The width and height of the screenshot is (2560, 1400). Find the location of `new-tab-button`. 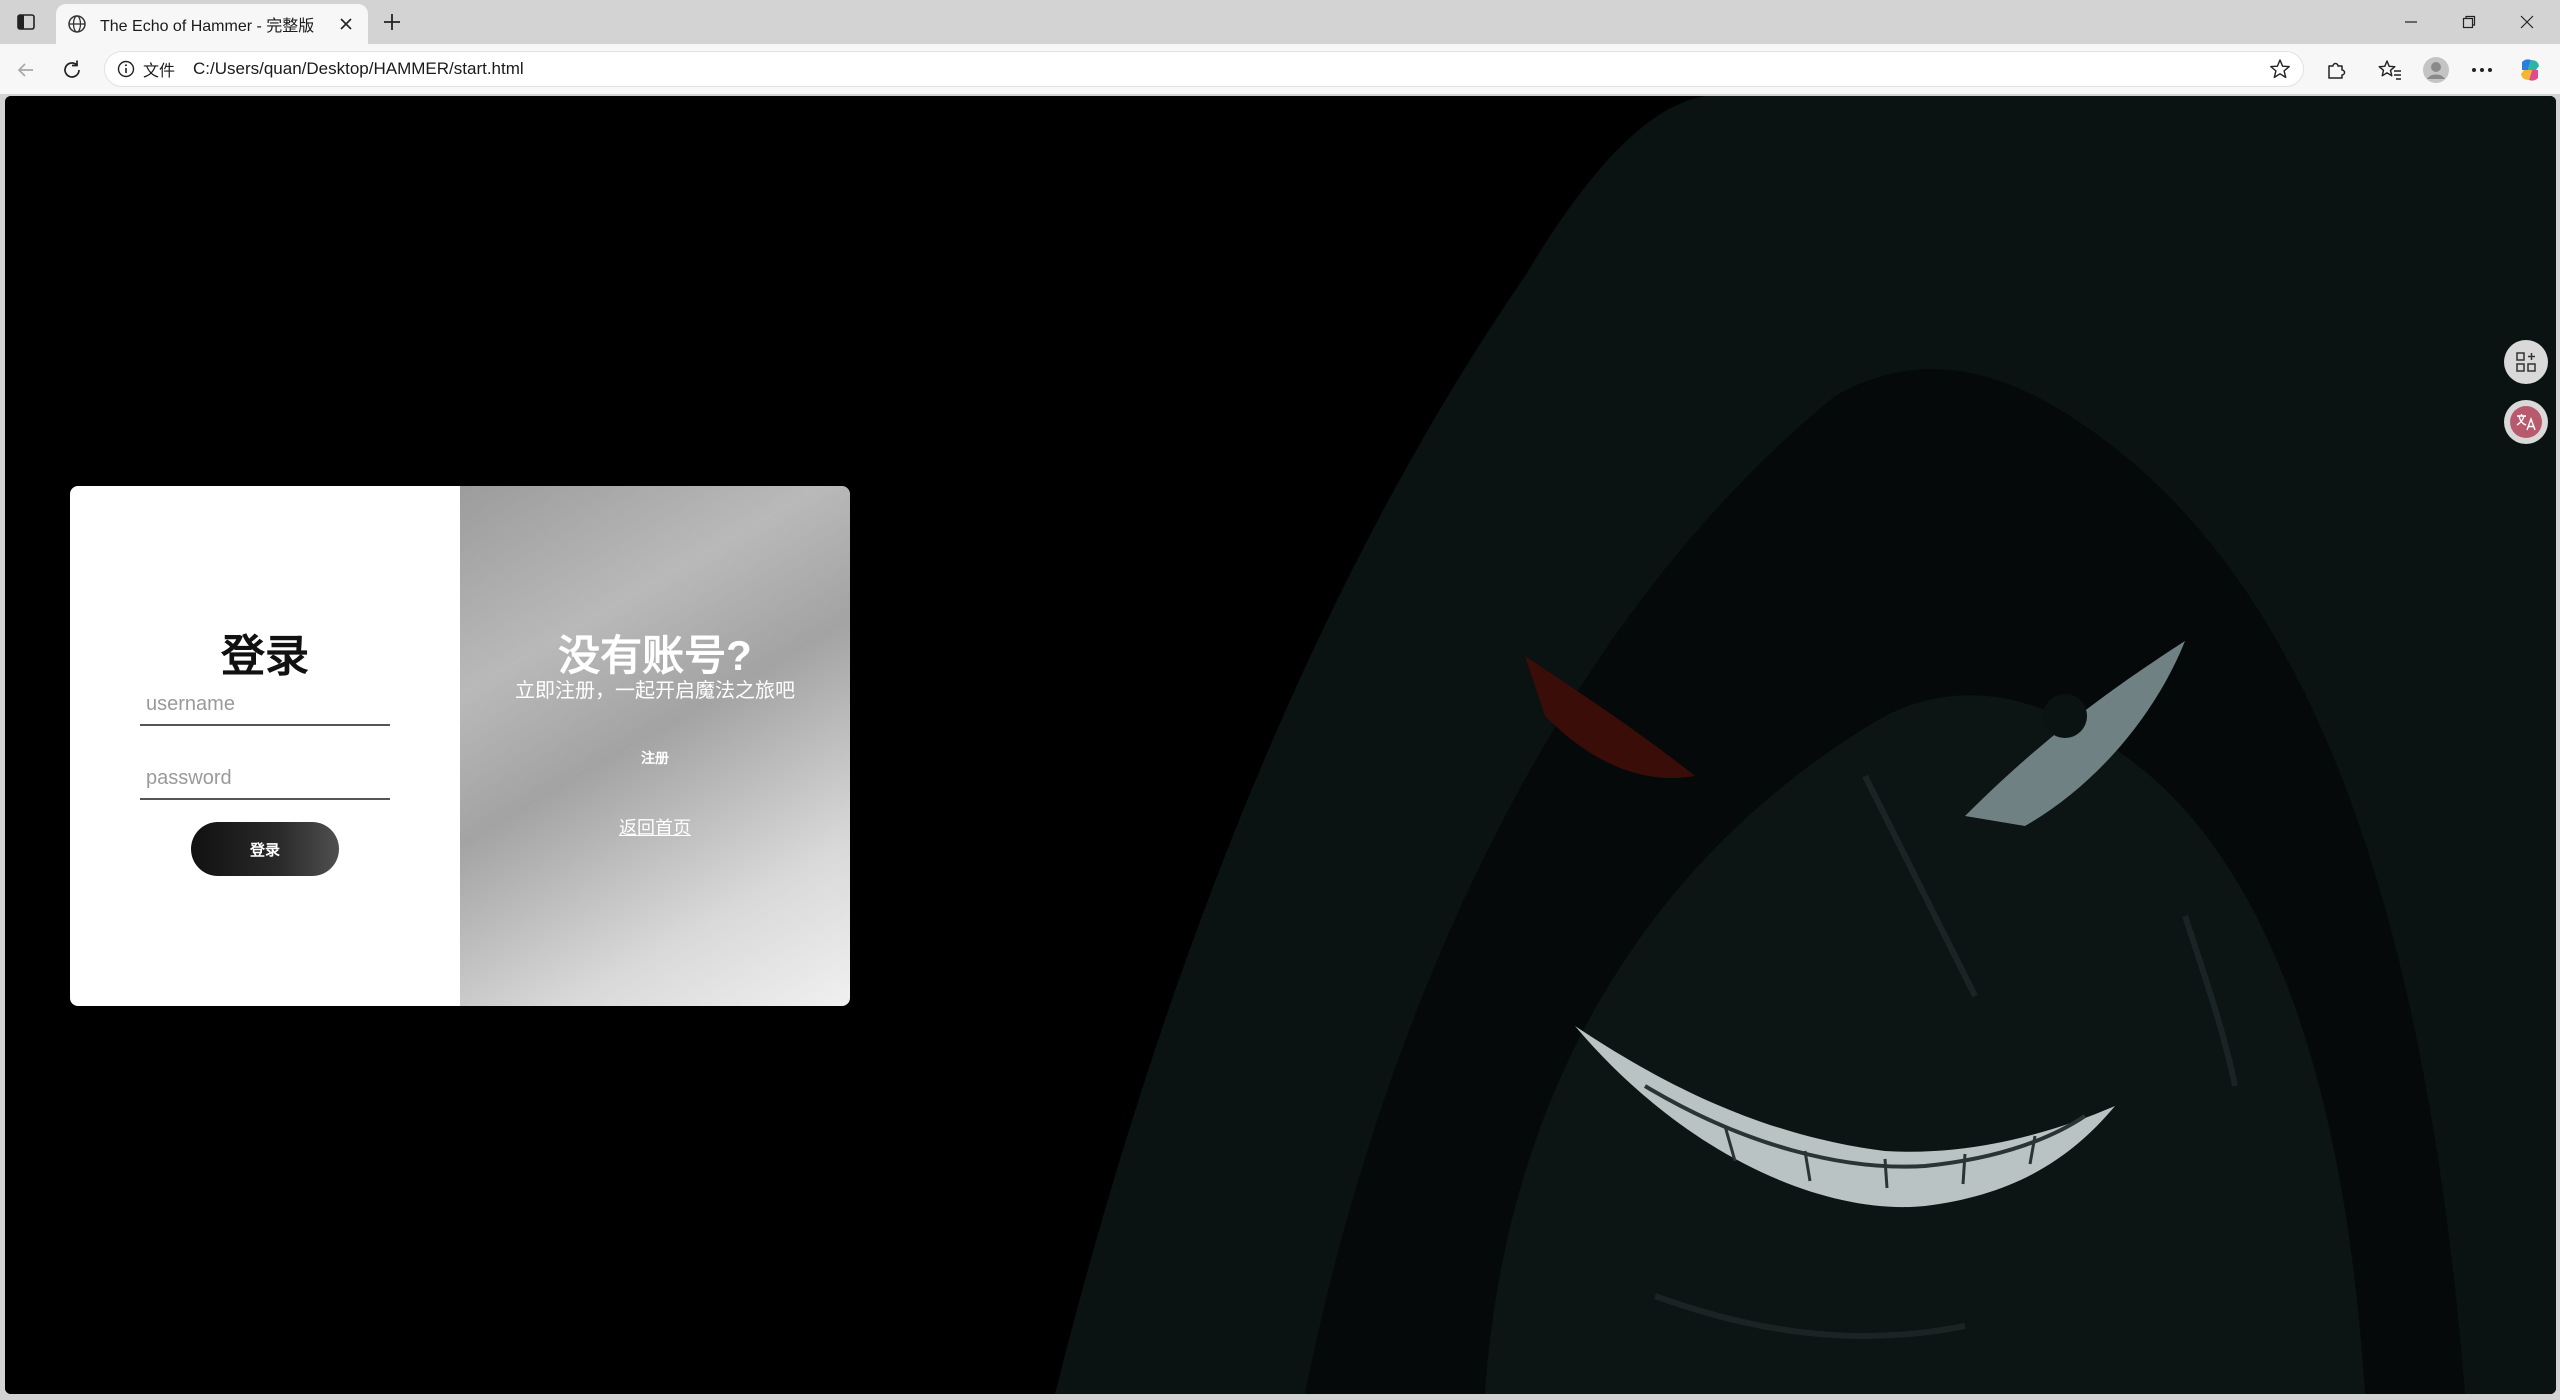

new-tab-button is located at coordinates (392, 22).